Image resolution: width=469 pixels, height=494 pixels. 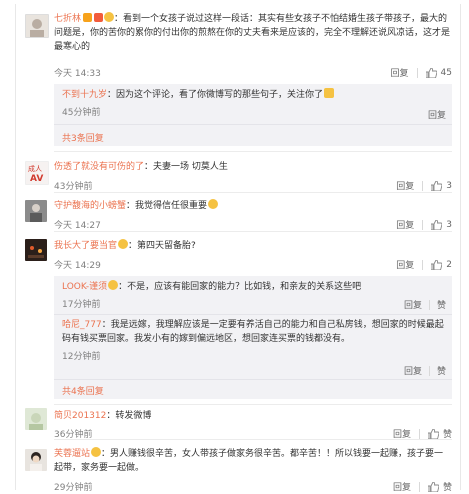 I want to click on username: 我长大了要当官, so click(x=85, y=246).